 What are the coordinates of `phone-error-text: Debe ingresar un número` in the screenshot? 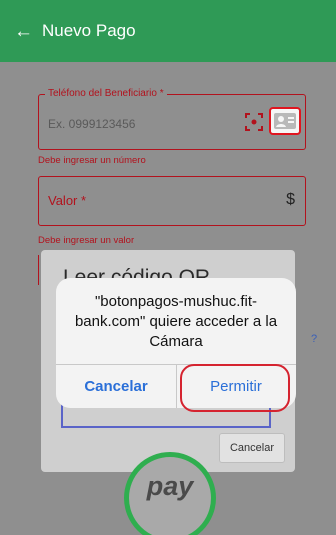 It's located at (92, 160).